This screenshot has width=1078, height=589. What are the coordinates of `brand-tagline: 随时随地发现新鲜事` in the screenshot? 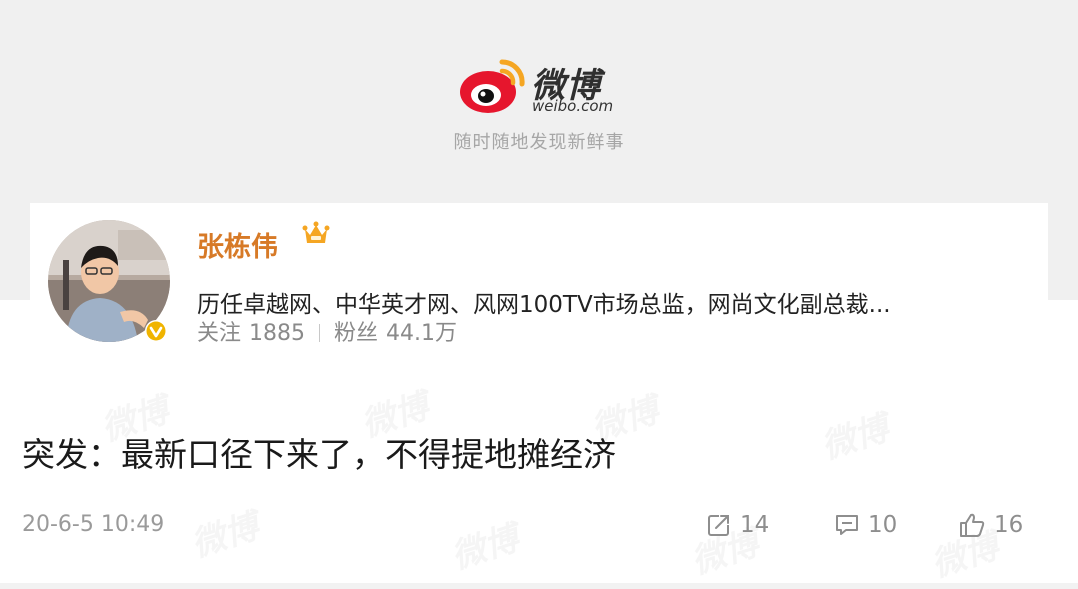 It's located at (539, 142).